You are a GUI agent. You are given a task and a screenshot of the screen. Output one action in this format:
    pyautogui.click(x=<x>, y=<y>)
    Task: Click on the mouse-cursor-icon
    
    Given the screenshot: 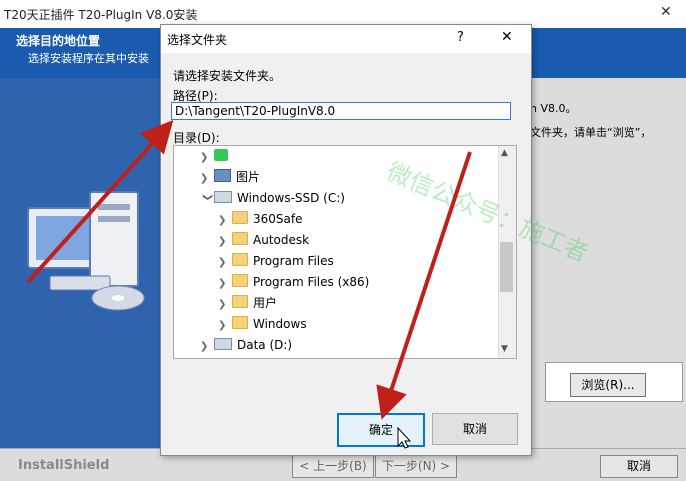 What is the action you would take?
    pyautogui.click(x=404, y=437)
    